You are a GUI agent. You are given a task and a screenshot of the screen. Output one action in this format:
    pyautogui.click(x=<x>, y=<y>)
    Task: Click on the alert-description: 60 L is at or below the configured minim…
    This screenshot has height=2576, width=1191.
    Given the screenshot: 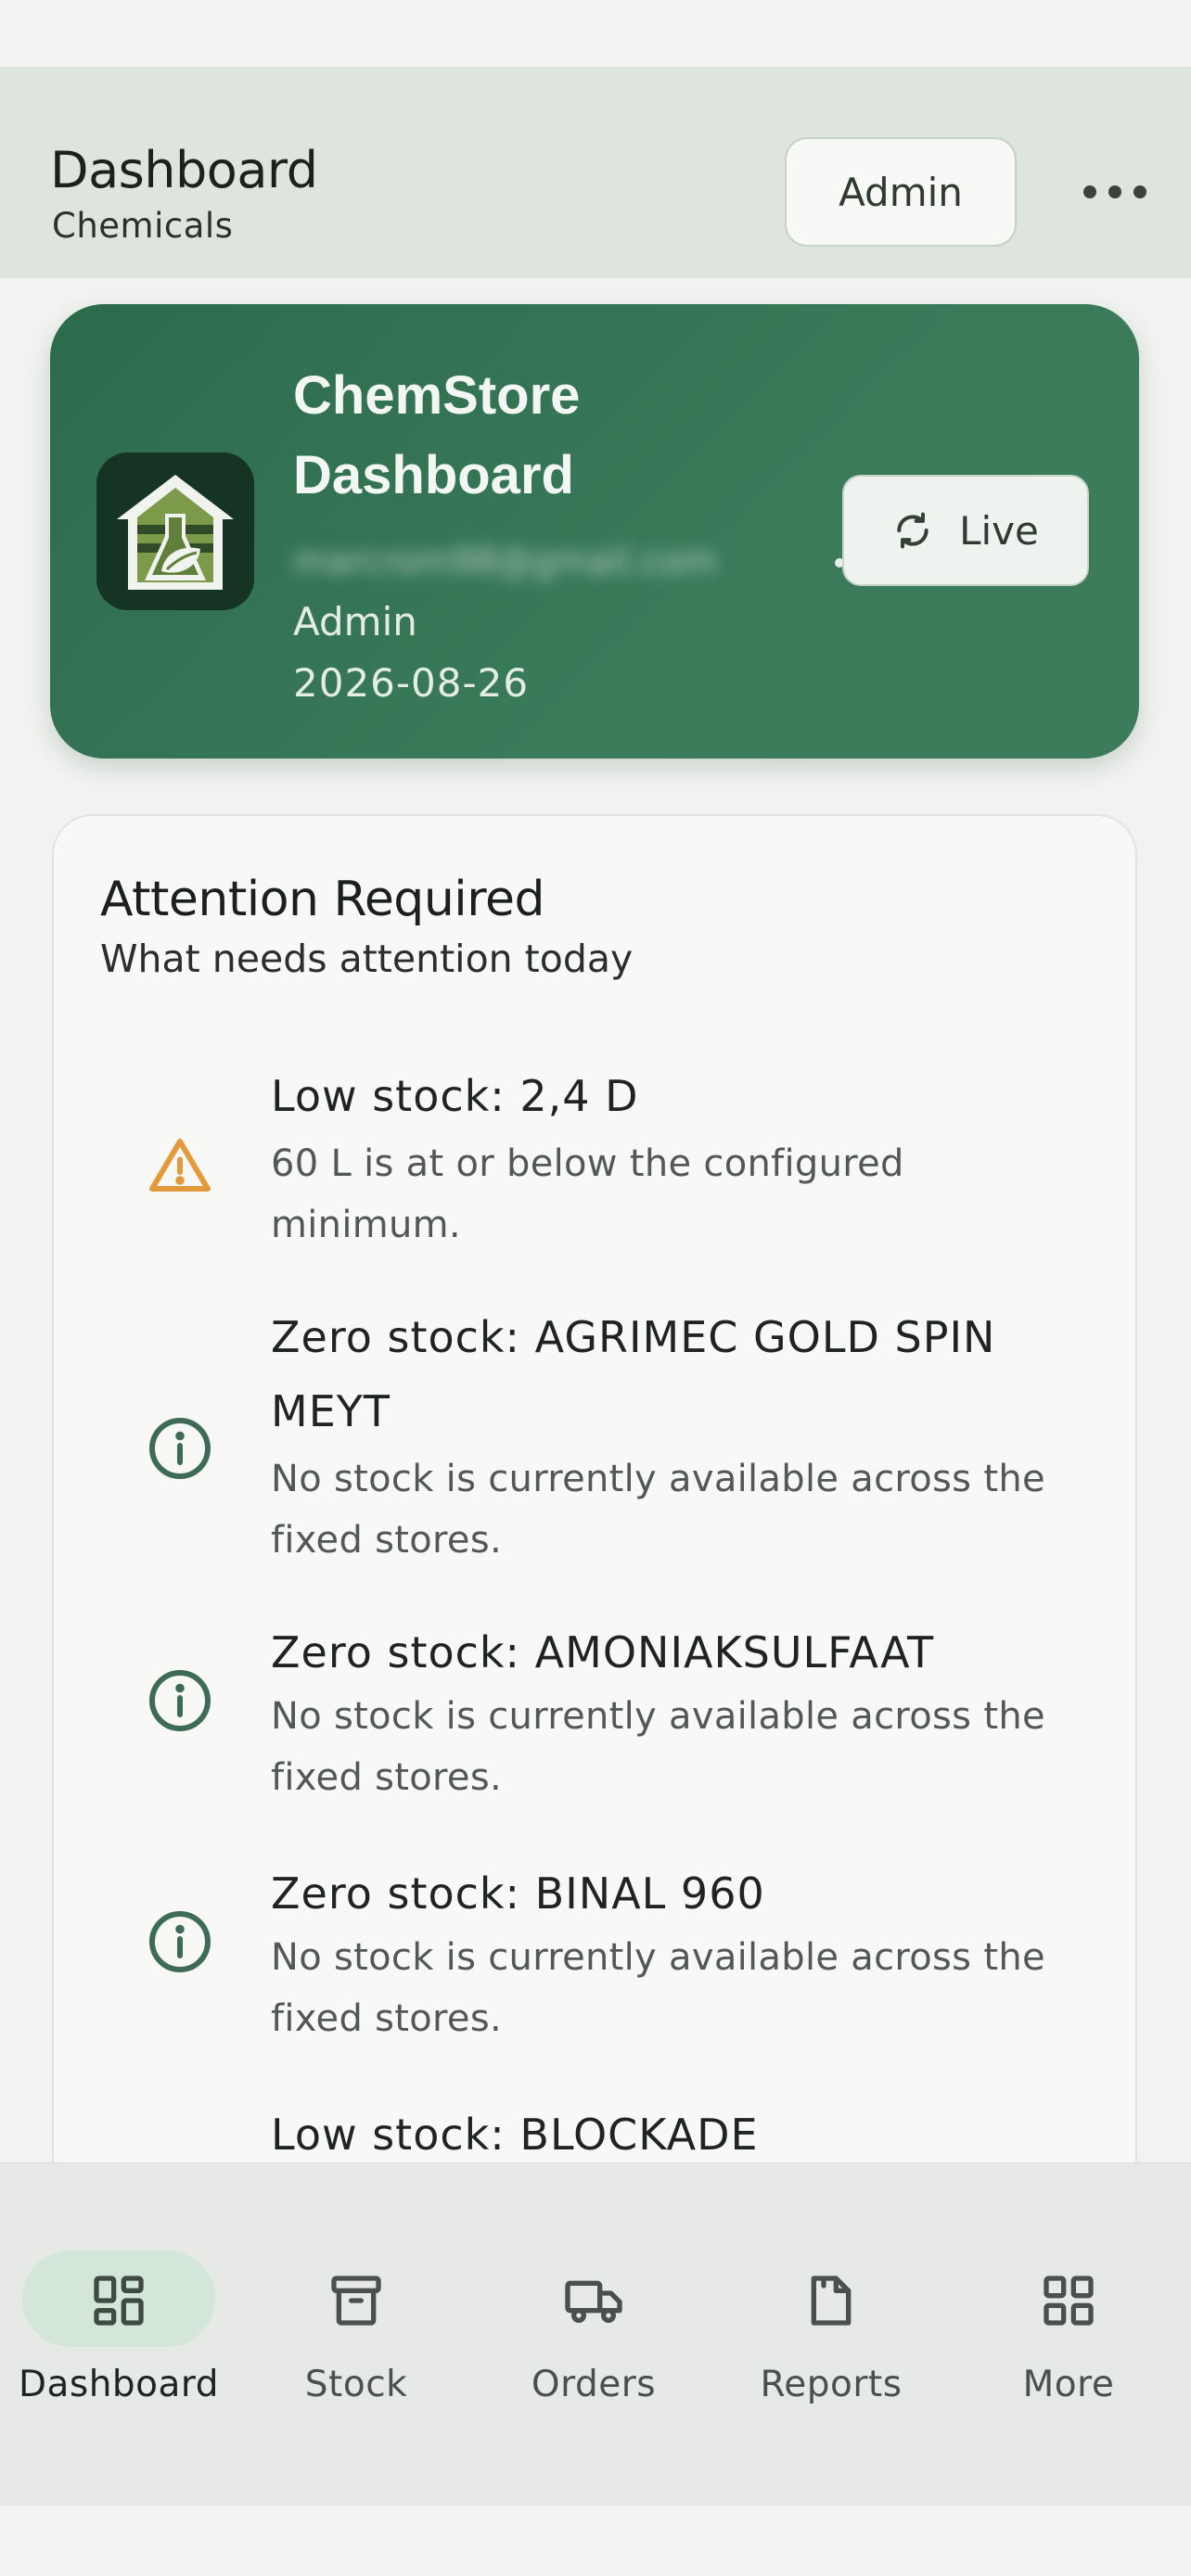 What is the action you would take?
    pyautogui.click(x=587, y=1194)
    